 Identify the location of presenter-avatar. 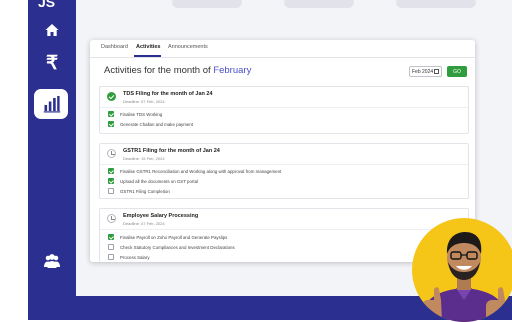
(462, 270).